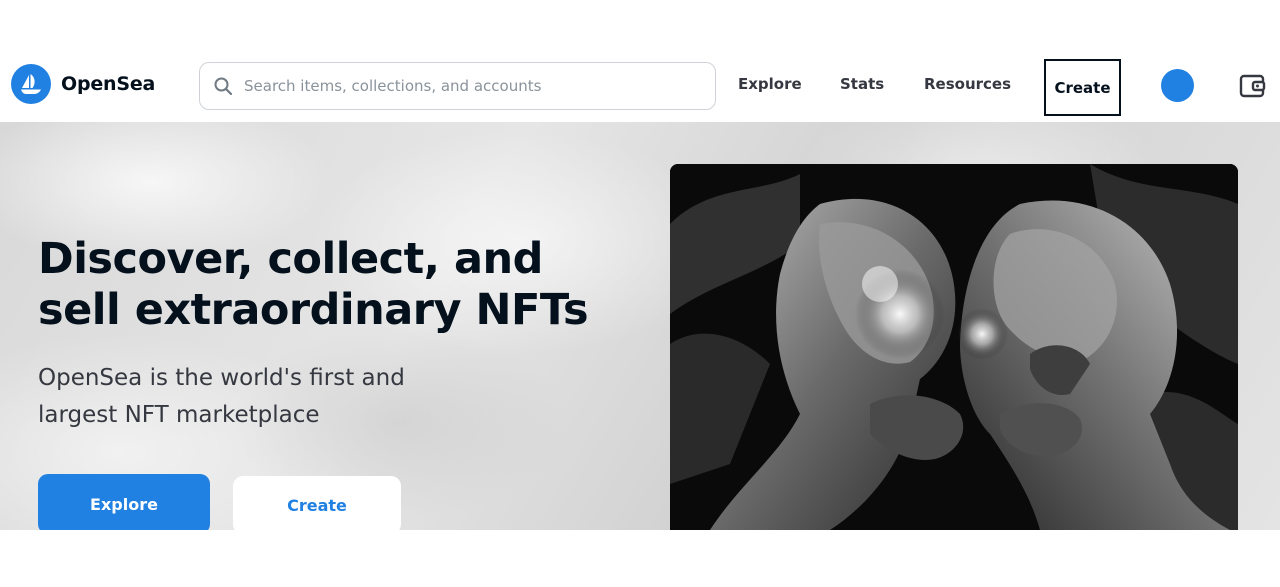  Describe the element at coordinates (862, 84) in the screenshot. I see `nav-stats: Stats` at that location.